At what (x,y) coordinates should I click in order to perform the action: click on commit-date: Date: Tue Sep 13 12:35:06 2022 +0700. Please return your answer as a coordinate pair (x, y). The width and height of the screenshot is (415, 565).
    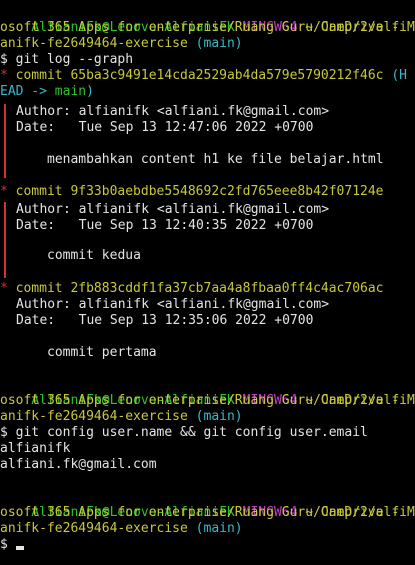
    Looking at the image, I should click on (165, 320).